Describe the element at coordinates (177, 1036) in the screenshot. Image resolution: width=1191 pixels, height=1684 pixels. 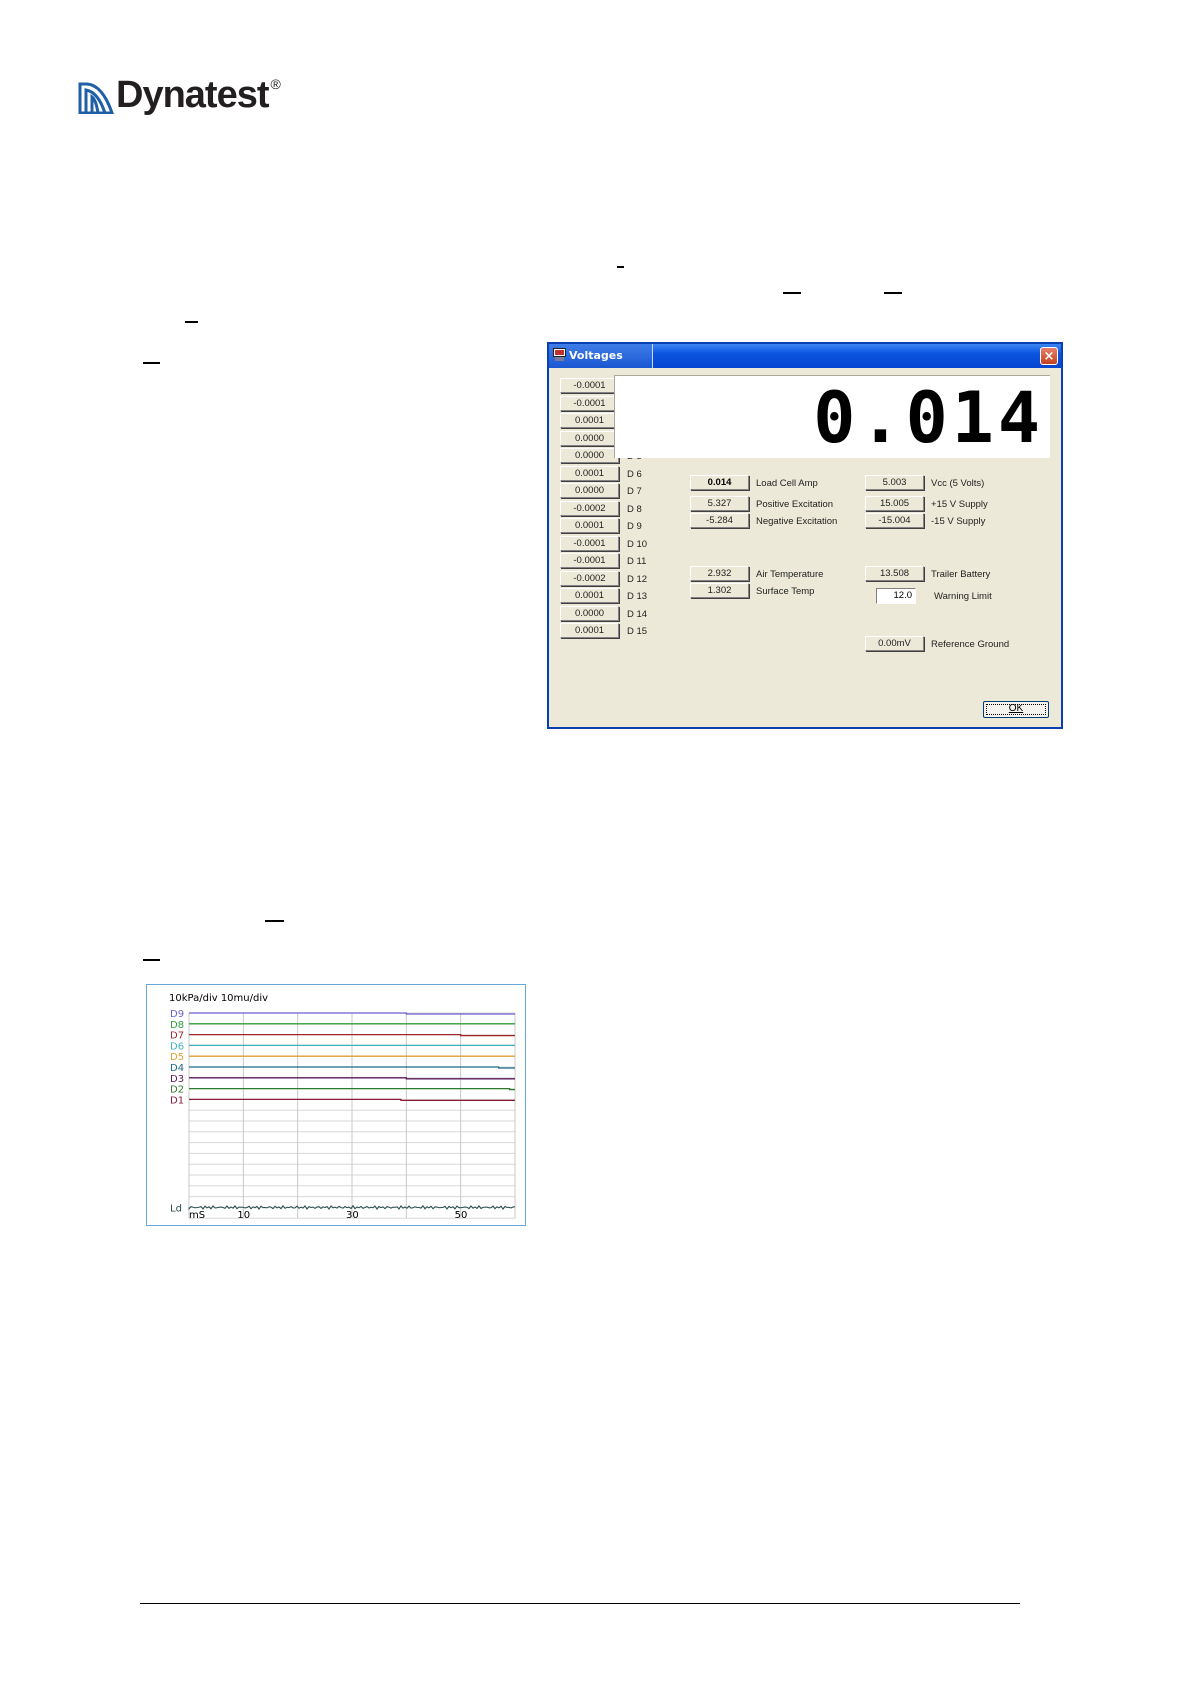
I see `series-label: D7` at that location.